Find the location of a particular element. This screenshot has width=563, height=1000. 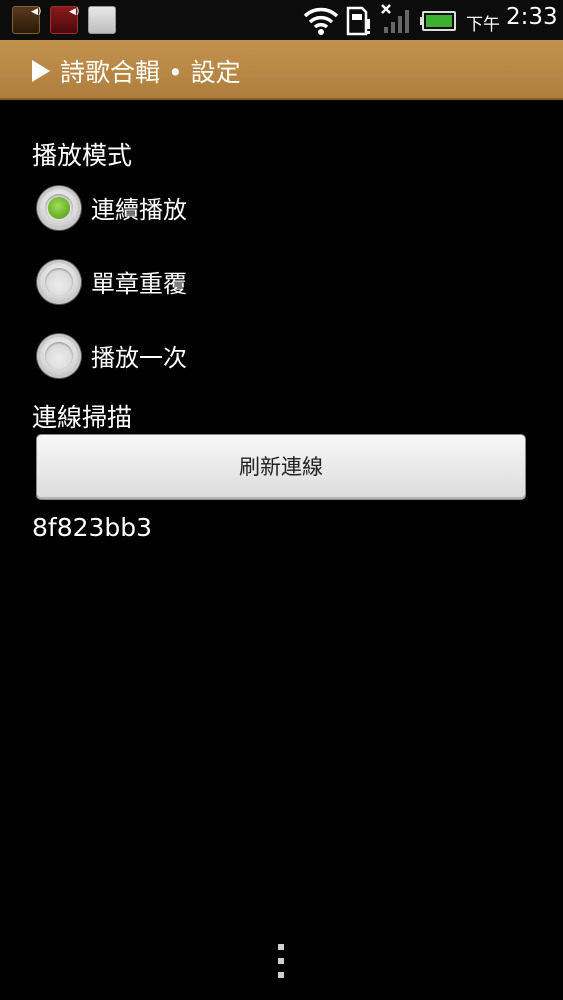

radio-continuous-play: 連續播放 is located at coordinates (187, 209).